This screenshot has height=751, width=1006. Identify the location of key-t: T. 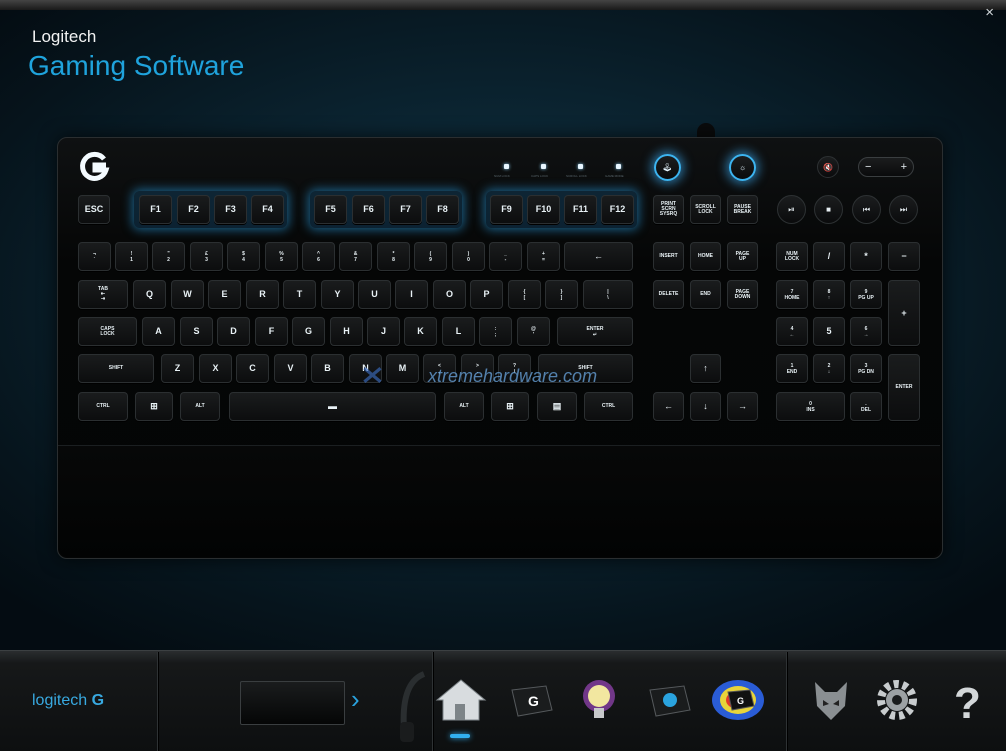
(299, 294).